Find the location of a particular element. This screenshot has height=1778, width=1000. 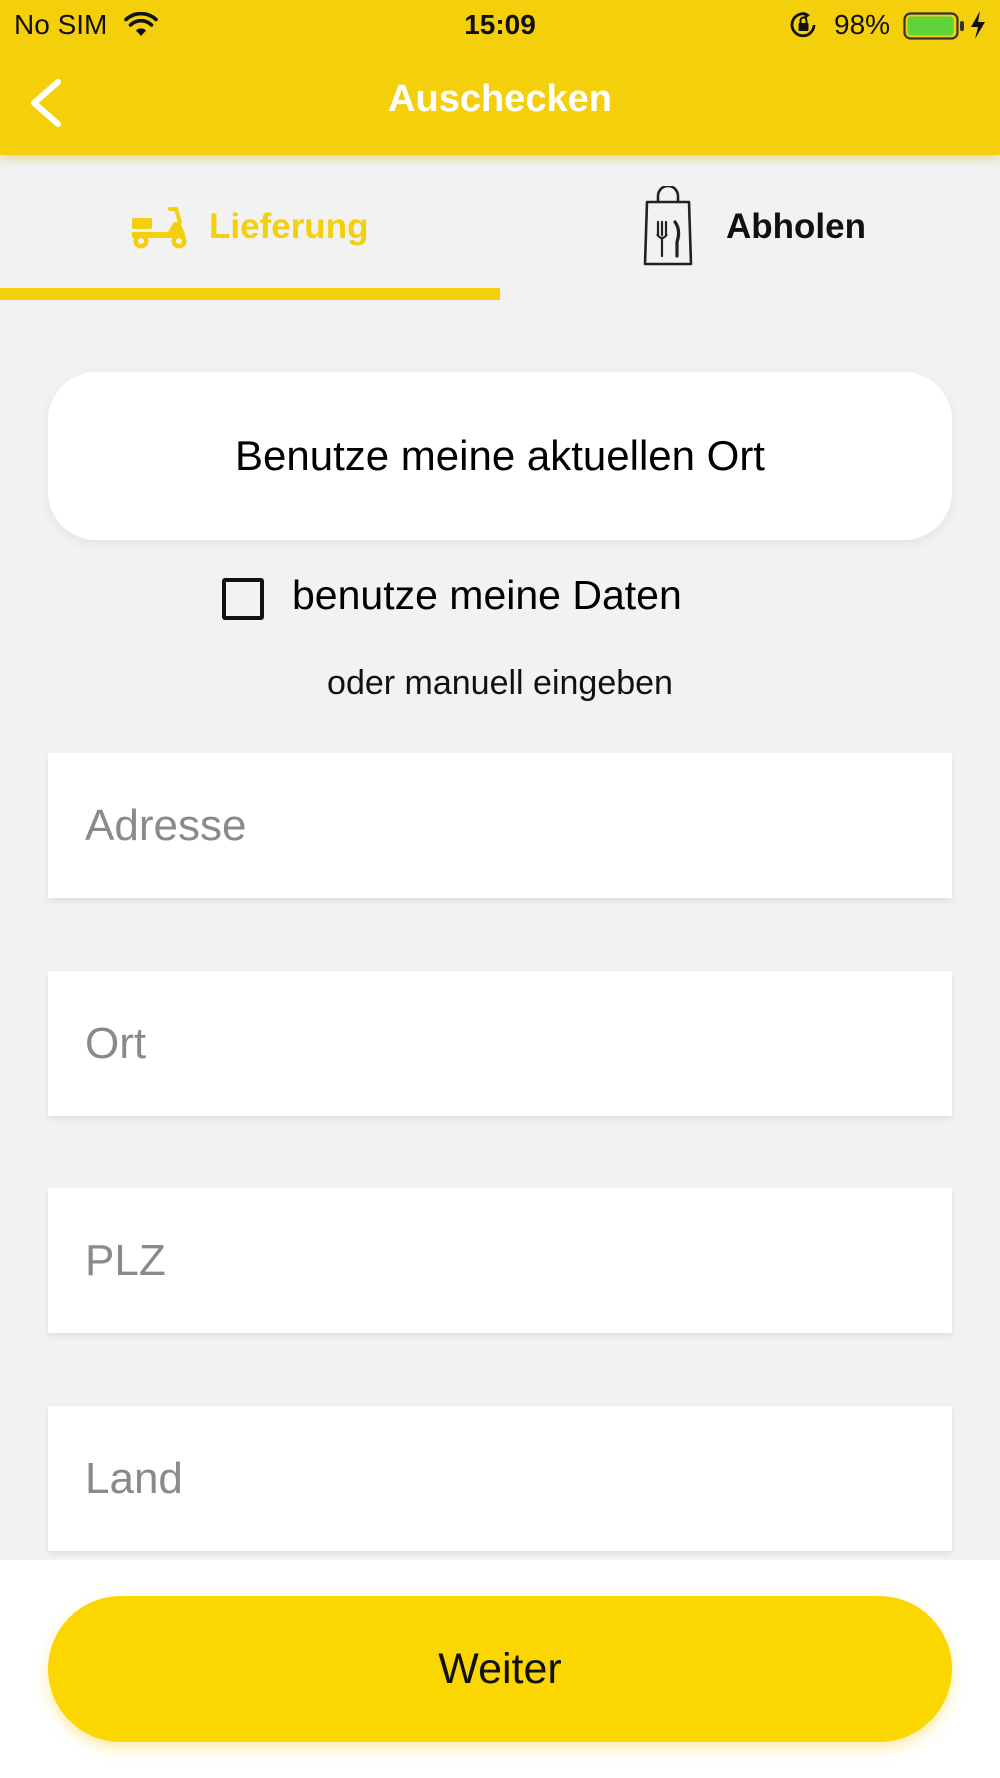

tab-delivery: Lieferung is located at coordinates (250, 227).